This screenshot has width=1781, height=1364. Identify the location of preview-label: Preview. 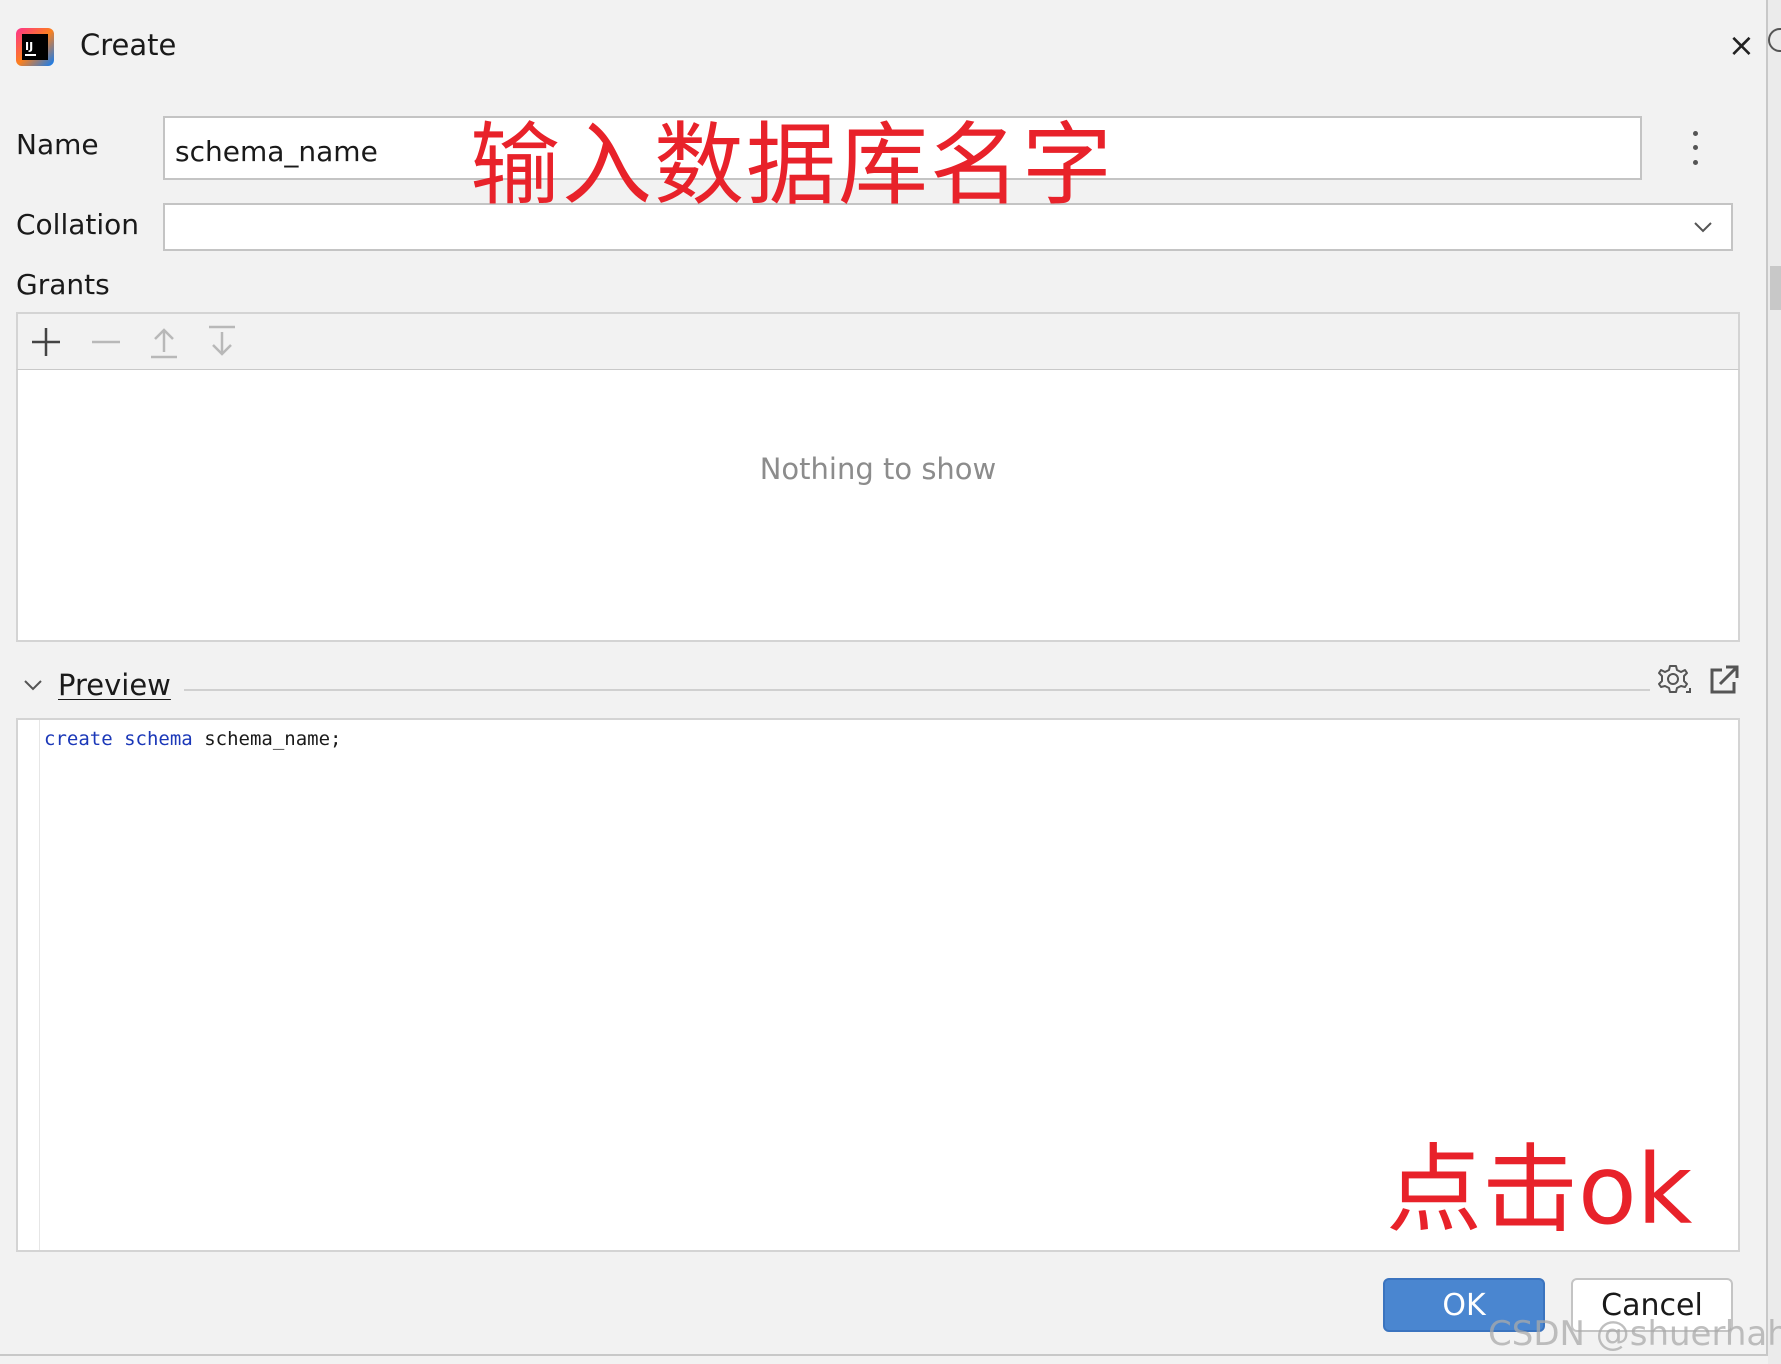
(114, 685).